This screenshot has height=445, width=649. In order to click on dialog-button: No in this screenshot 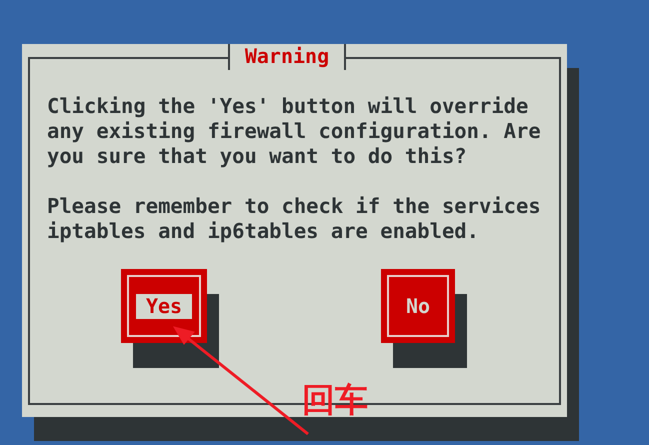, I will do `click(418, 306)`.